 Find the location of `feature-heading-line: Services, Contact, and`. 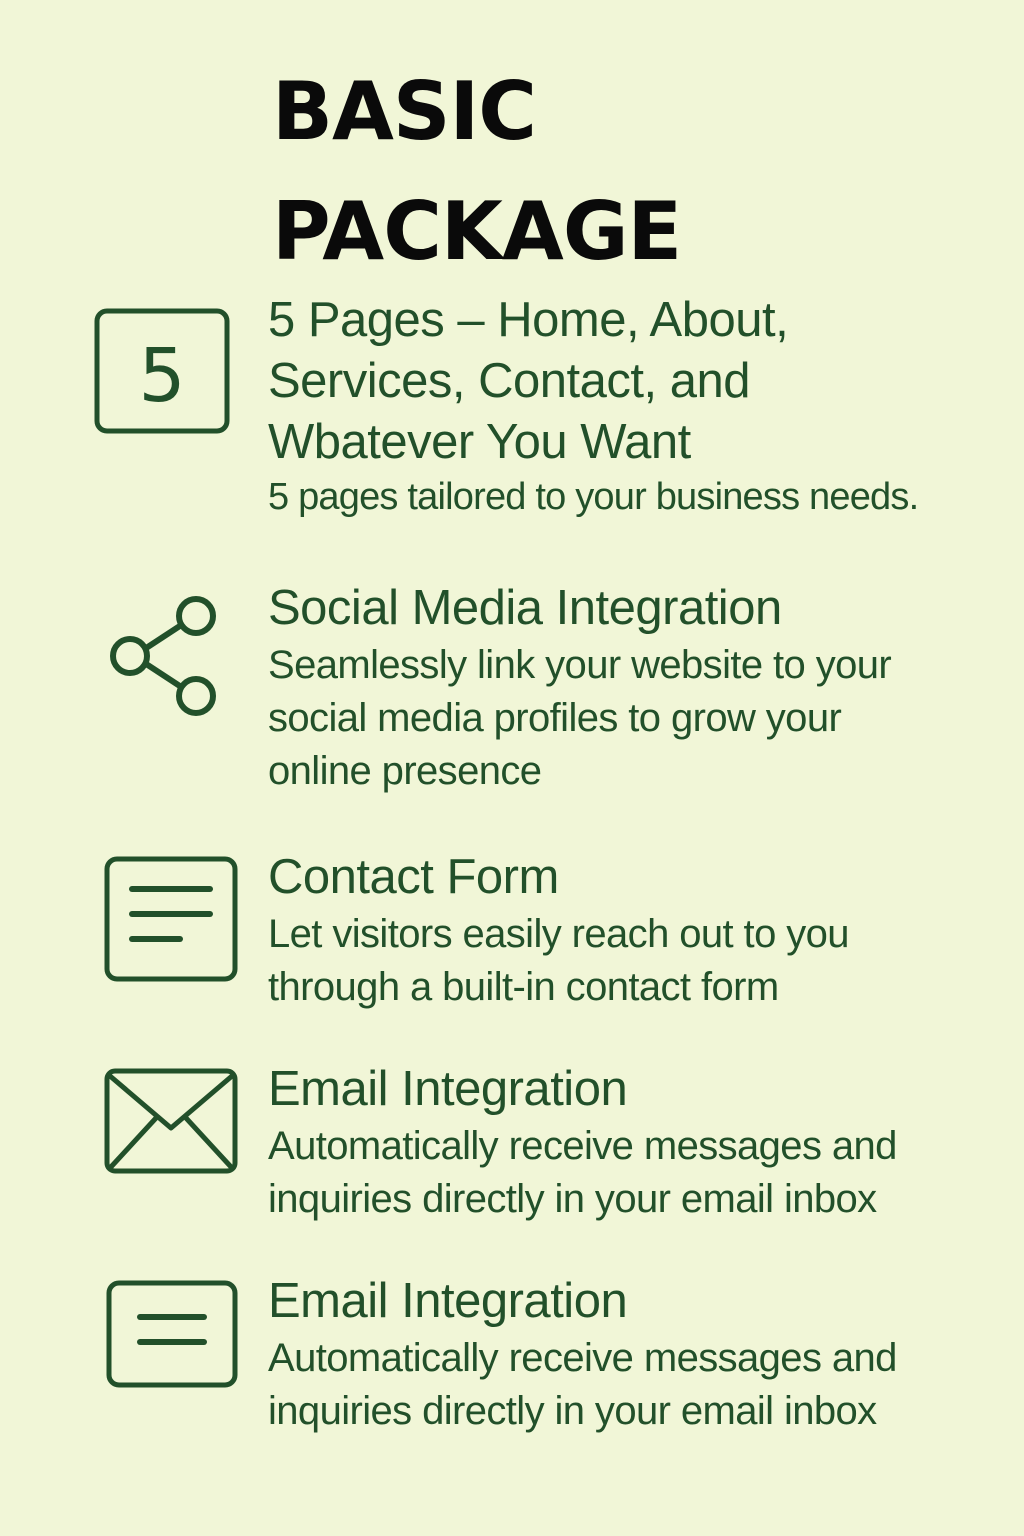

feature-heading-line: Services, Contact, and is located at coordinates (509, 381).